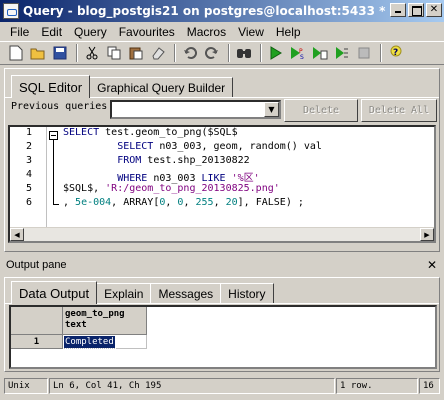 This screenshot has width=444, height=400. What do you see at coordinates (190, 53) in the screenshot?
I see `undo-icon` at bounding box center [190, 53].